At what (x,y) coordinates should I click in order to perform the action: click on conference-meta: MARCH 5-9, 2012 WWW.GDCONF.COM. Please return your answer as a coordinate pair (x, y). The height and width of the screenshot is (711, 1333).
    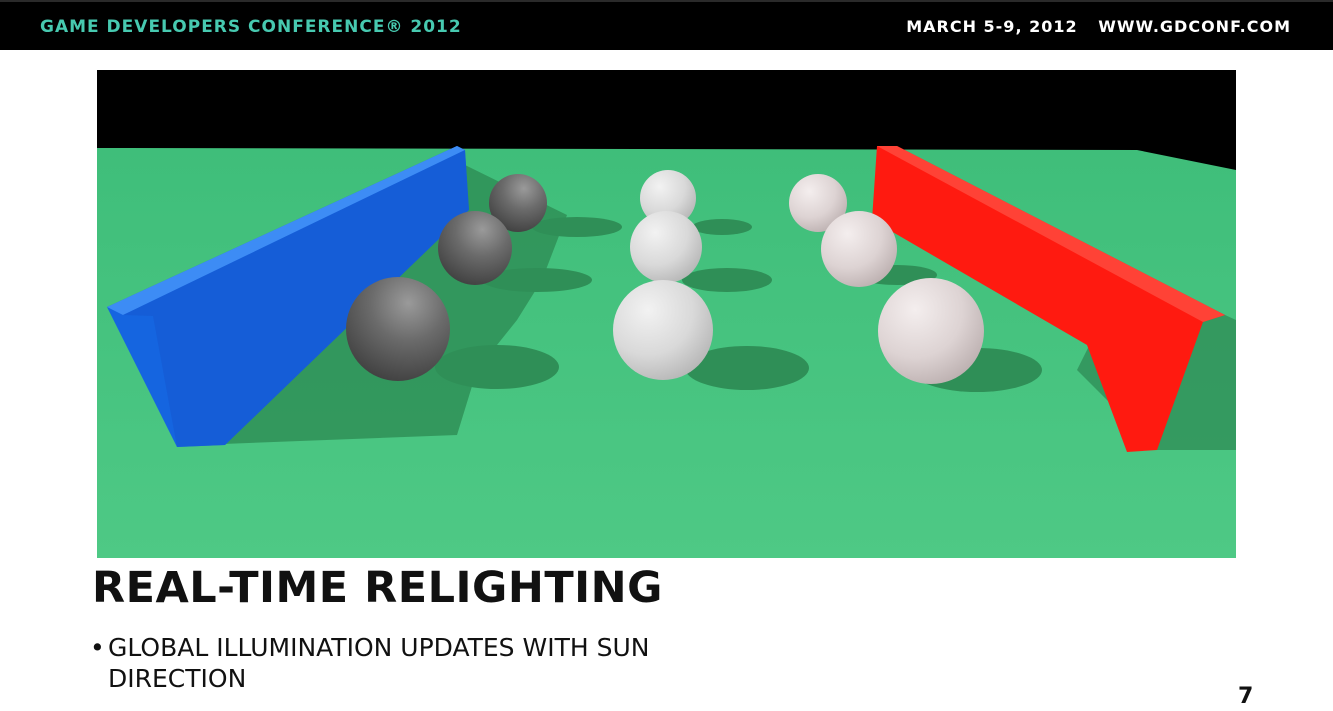
    Looking at the image, I should click on (1098, 26).